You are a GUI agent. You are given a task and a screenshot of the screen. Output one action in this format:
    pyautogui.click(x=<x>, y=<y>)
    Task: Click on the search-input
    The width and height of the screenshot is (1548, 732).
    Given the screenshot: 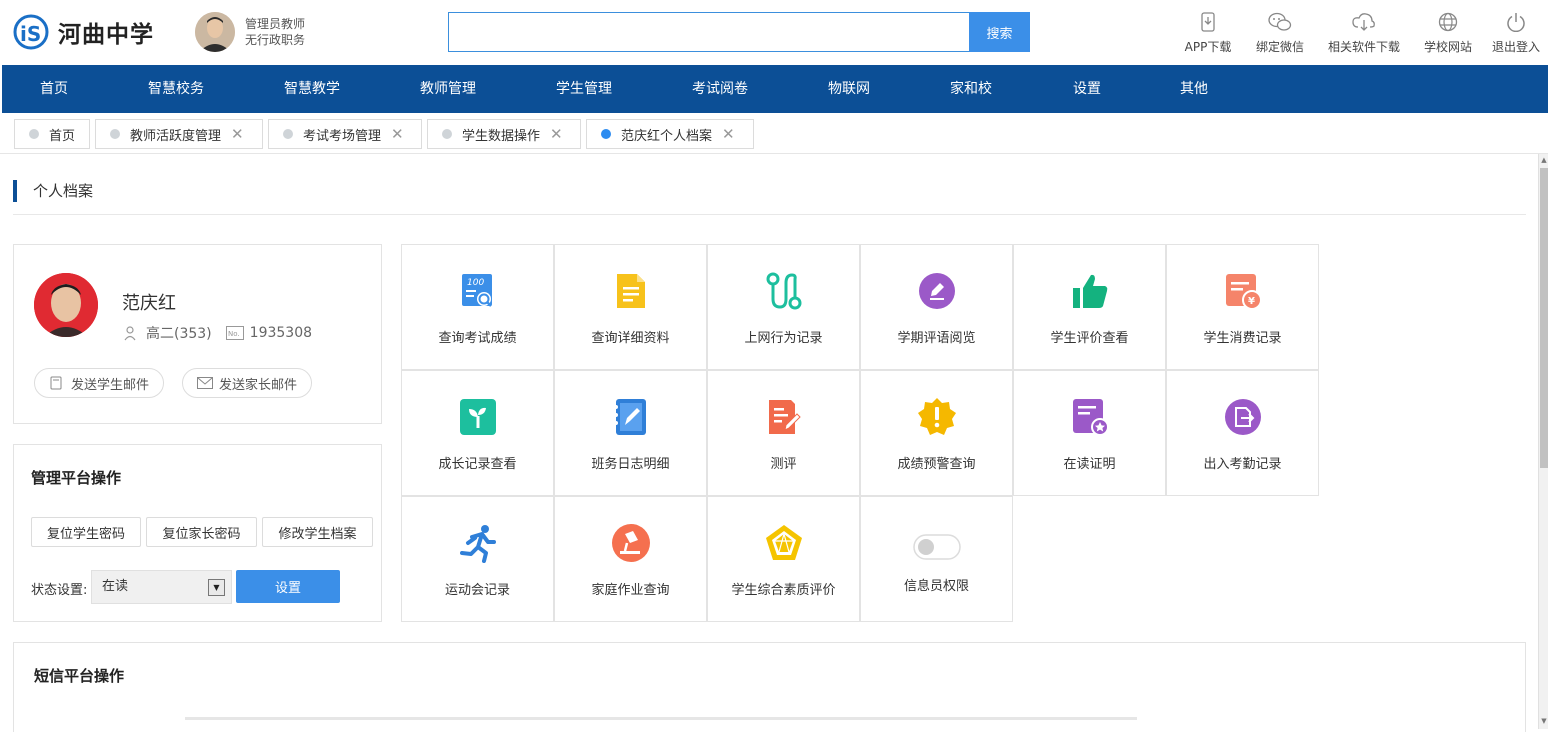 What is the action you would take?
    pyautogui.click(x=708, y=32)
    